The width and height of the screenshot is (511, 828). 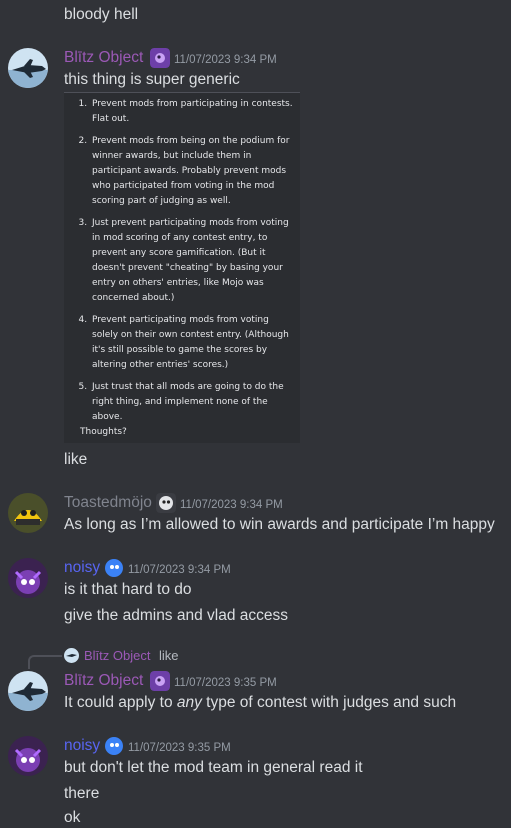 What do you see at coordinates (103, 432) in the screenshot?
I see `attachment-closing: Thoughts?` at bounding box center [103, 432].